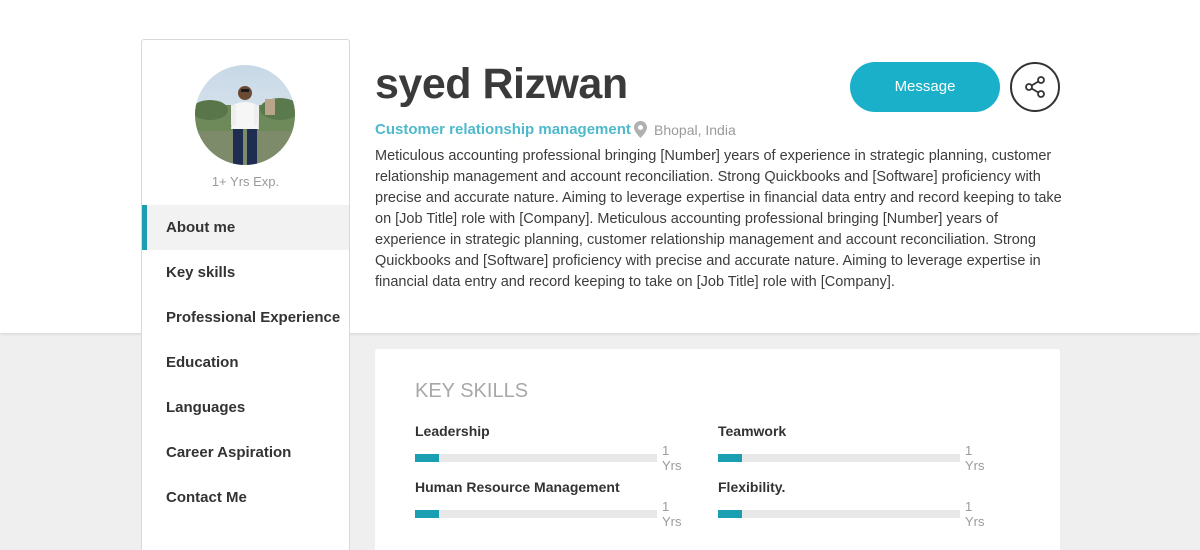  Describe the element at coordinates (245, 497) in the screenshot. I see `sidebar-item-contact-me: Contact Me` at that location.